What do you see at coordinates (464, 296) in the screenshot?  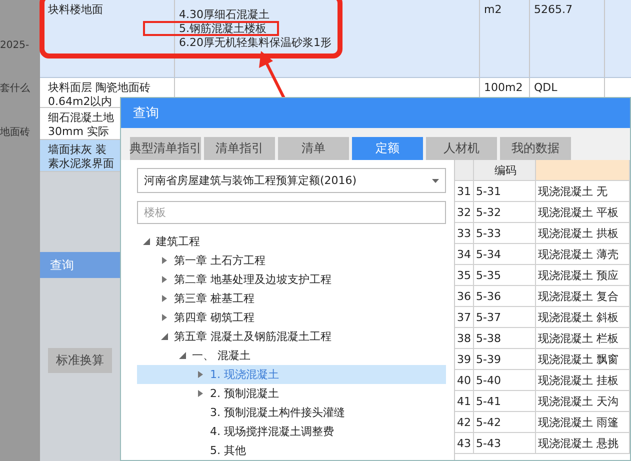 I see `row-number: 36` at bounding box center [464, 296].